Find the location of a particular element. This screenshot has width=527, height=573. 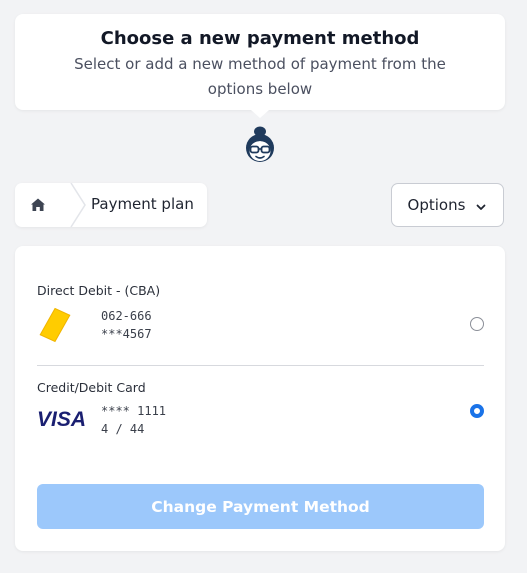

visa-logo-icon: VISA is located at coordinates (64, 419).